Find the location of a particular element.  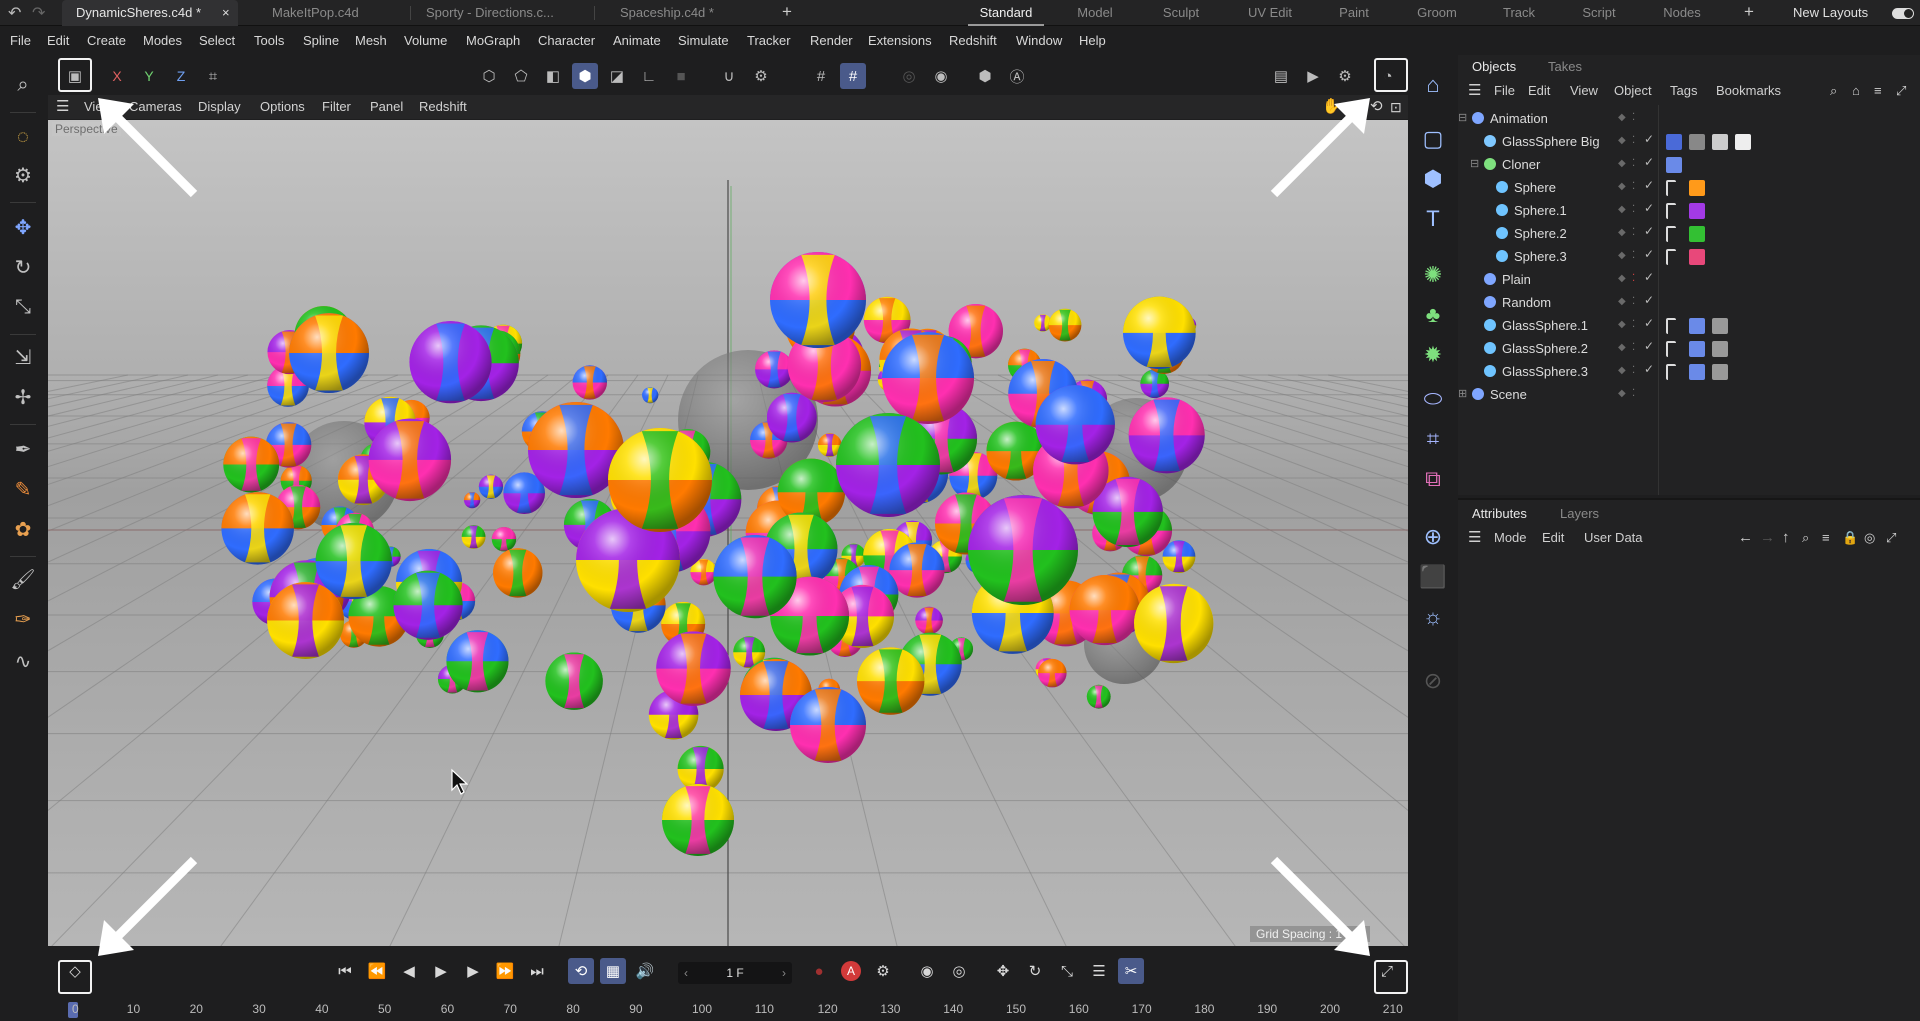

viewport-menu-redshift: Redshift is located at coordinates (443, 107).